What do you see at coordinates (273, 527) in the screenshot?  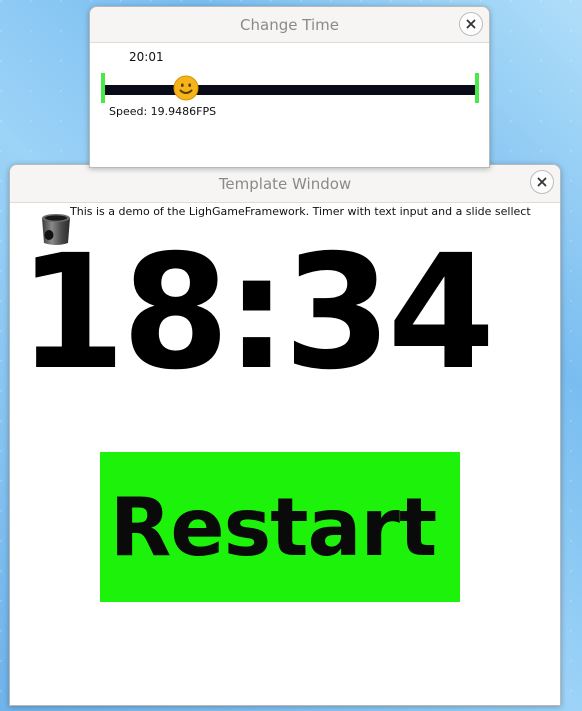 I see `restart-button-label: Restart` at bounding box center [273, 527].